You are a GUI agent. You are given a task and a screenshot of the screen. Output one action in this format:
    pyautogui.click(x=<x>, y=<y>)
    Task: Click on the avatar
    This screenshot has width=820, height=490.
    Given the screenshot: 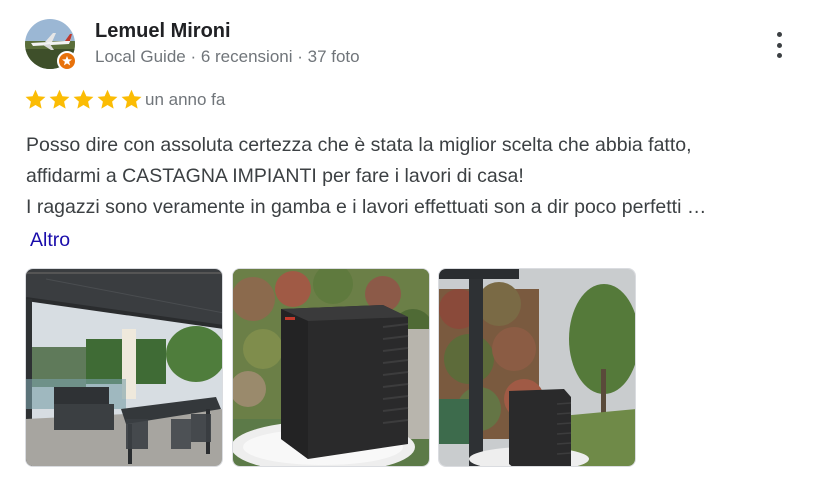 What is the action you would take?
    pyautogui.click(x=51, y=45)
    